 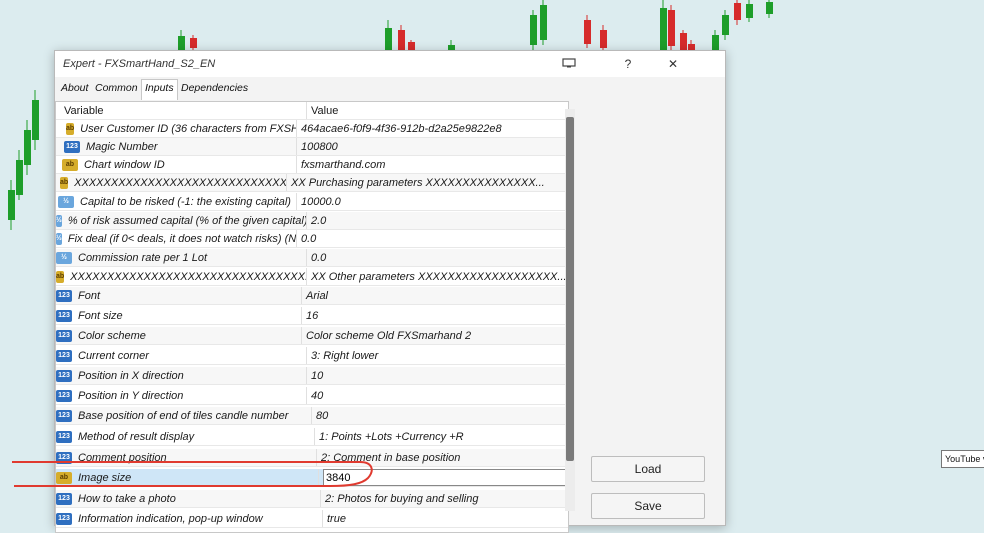 I want to click on value-text: 16, so click(x=312, y=315).